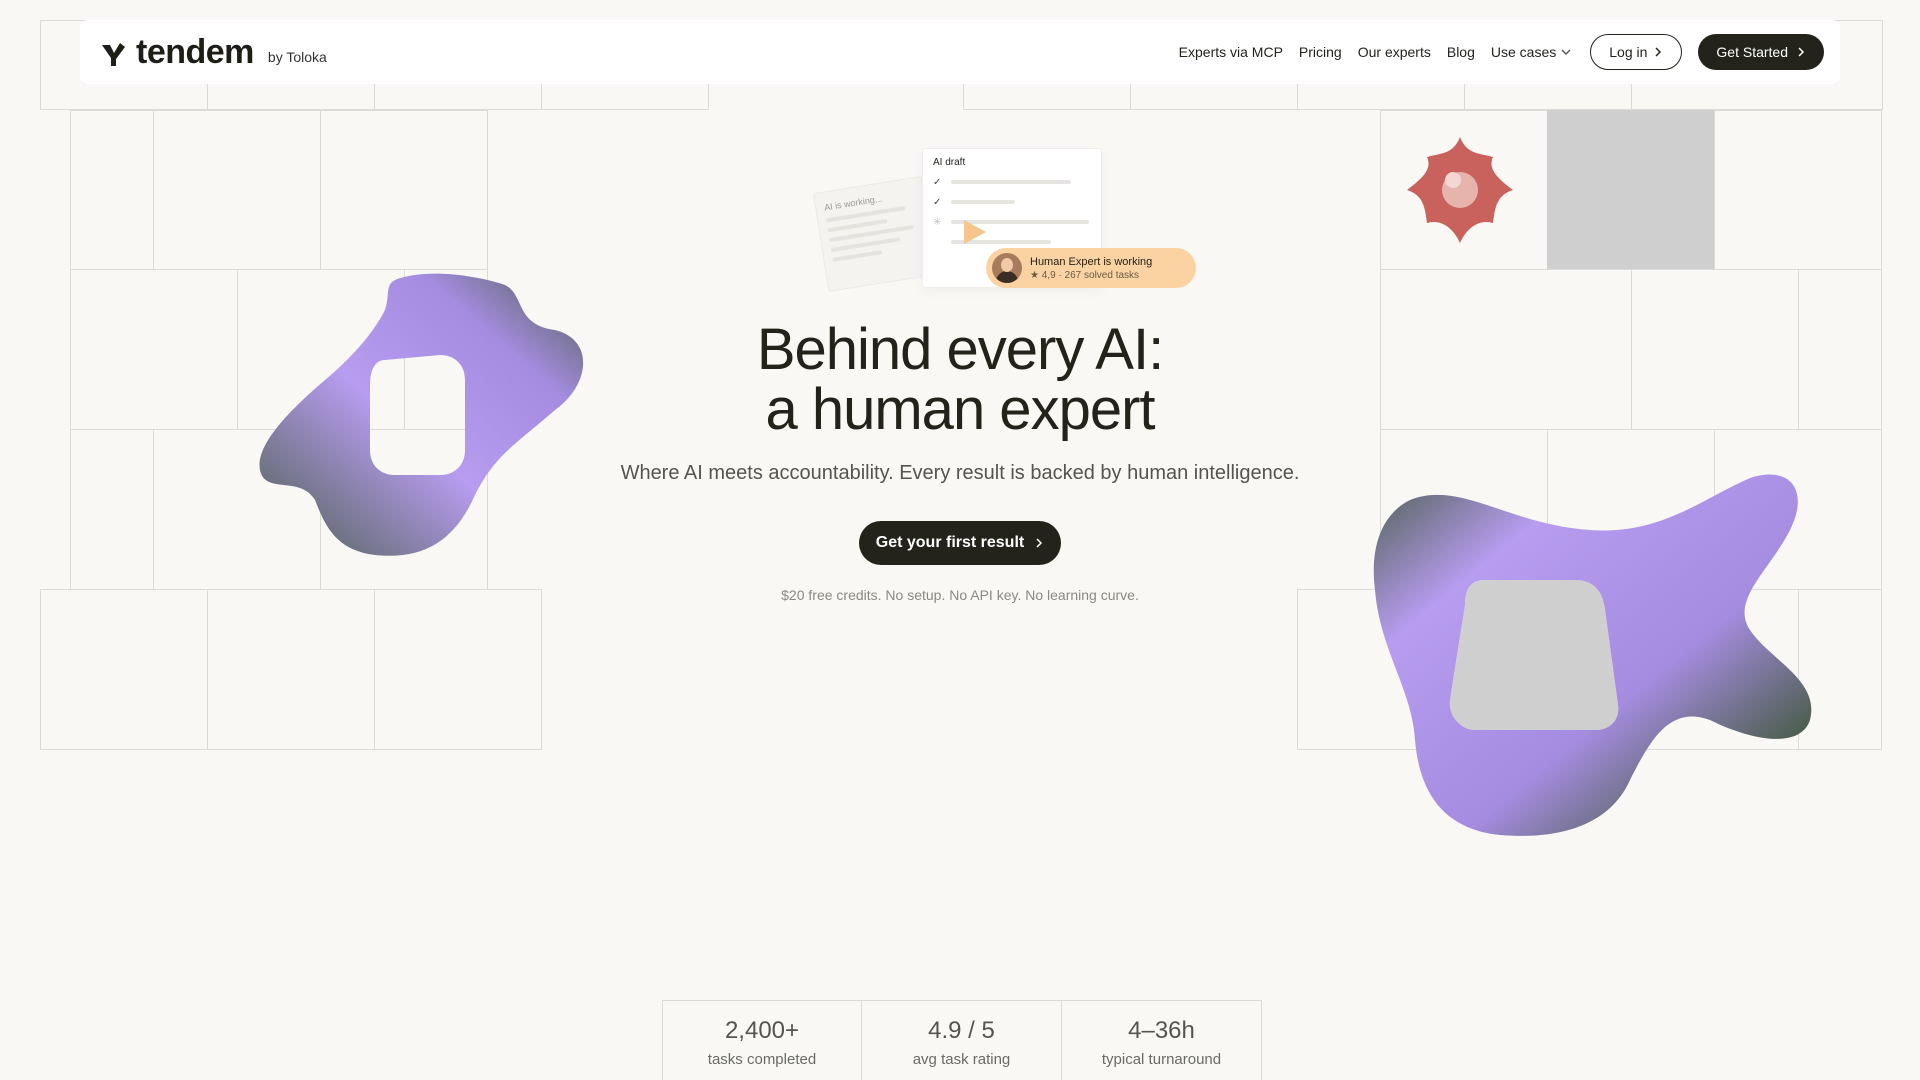  I want to click on brand-name: tendem, so click(195, 52).